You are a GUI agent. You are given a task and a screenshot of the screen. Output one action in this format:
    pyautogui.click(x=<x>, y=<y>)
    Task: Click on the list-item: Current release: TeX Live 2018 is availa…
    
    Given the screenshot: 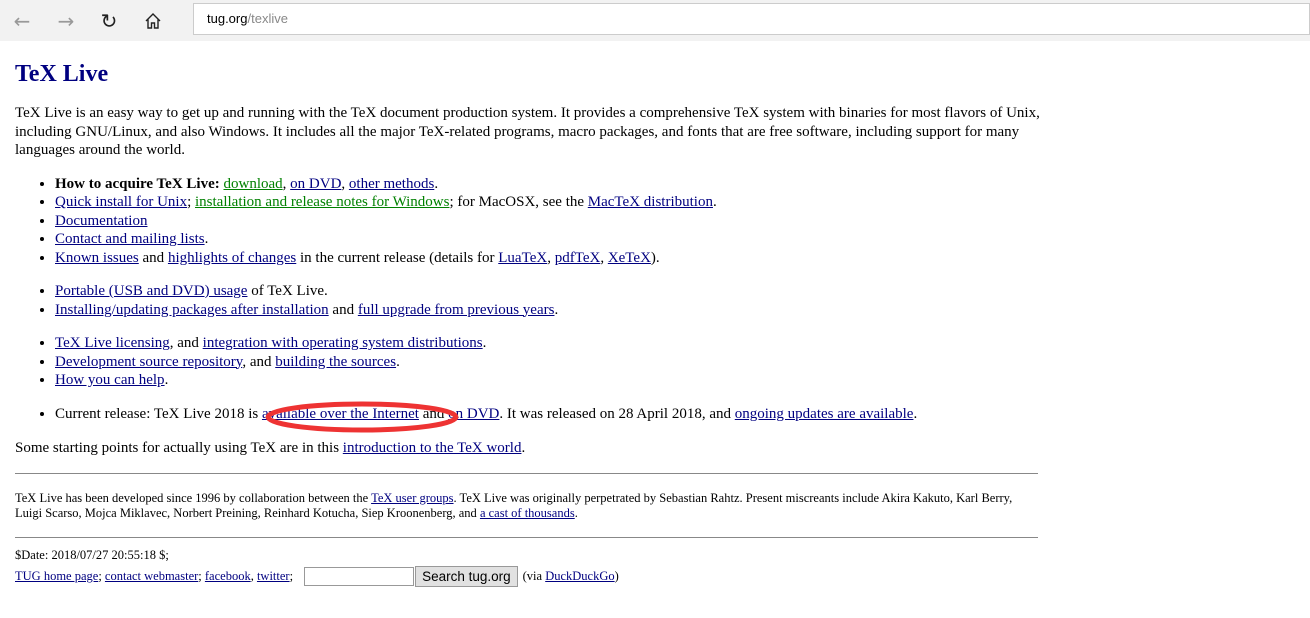 What is the action you would take?
    pyautogui.click(x=547, y=414)
    